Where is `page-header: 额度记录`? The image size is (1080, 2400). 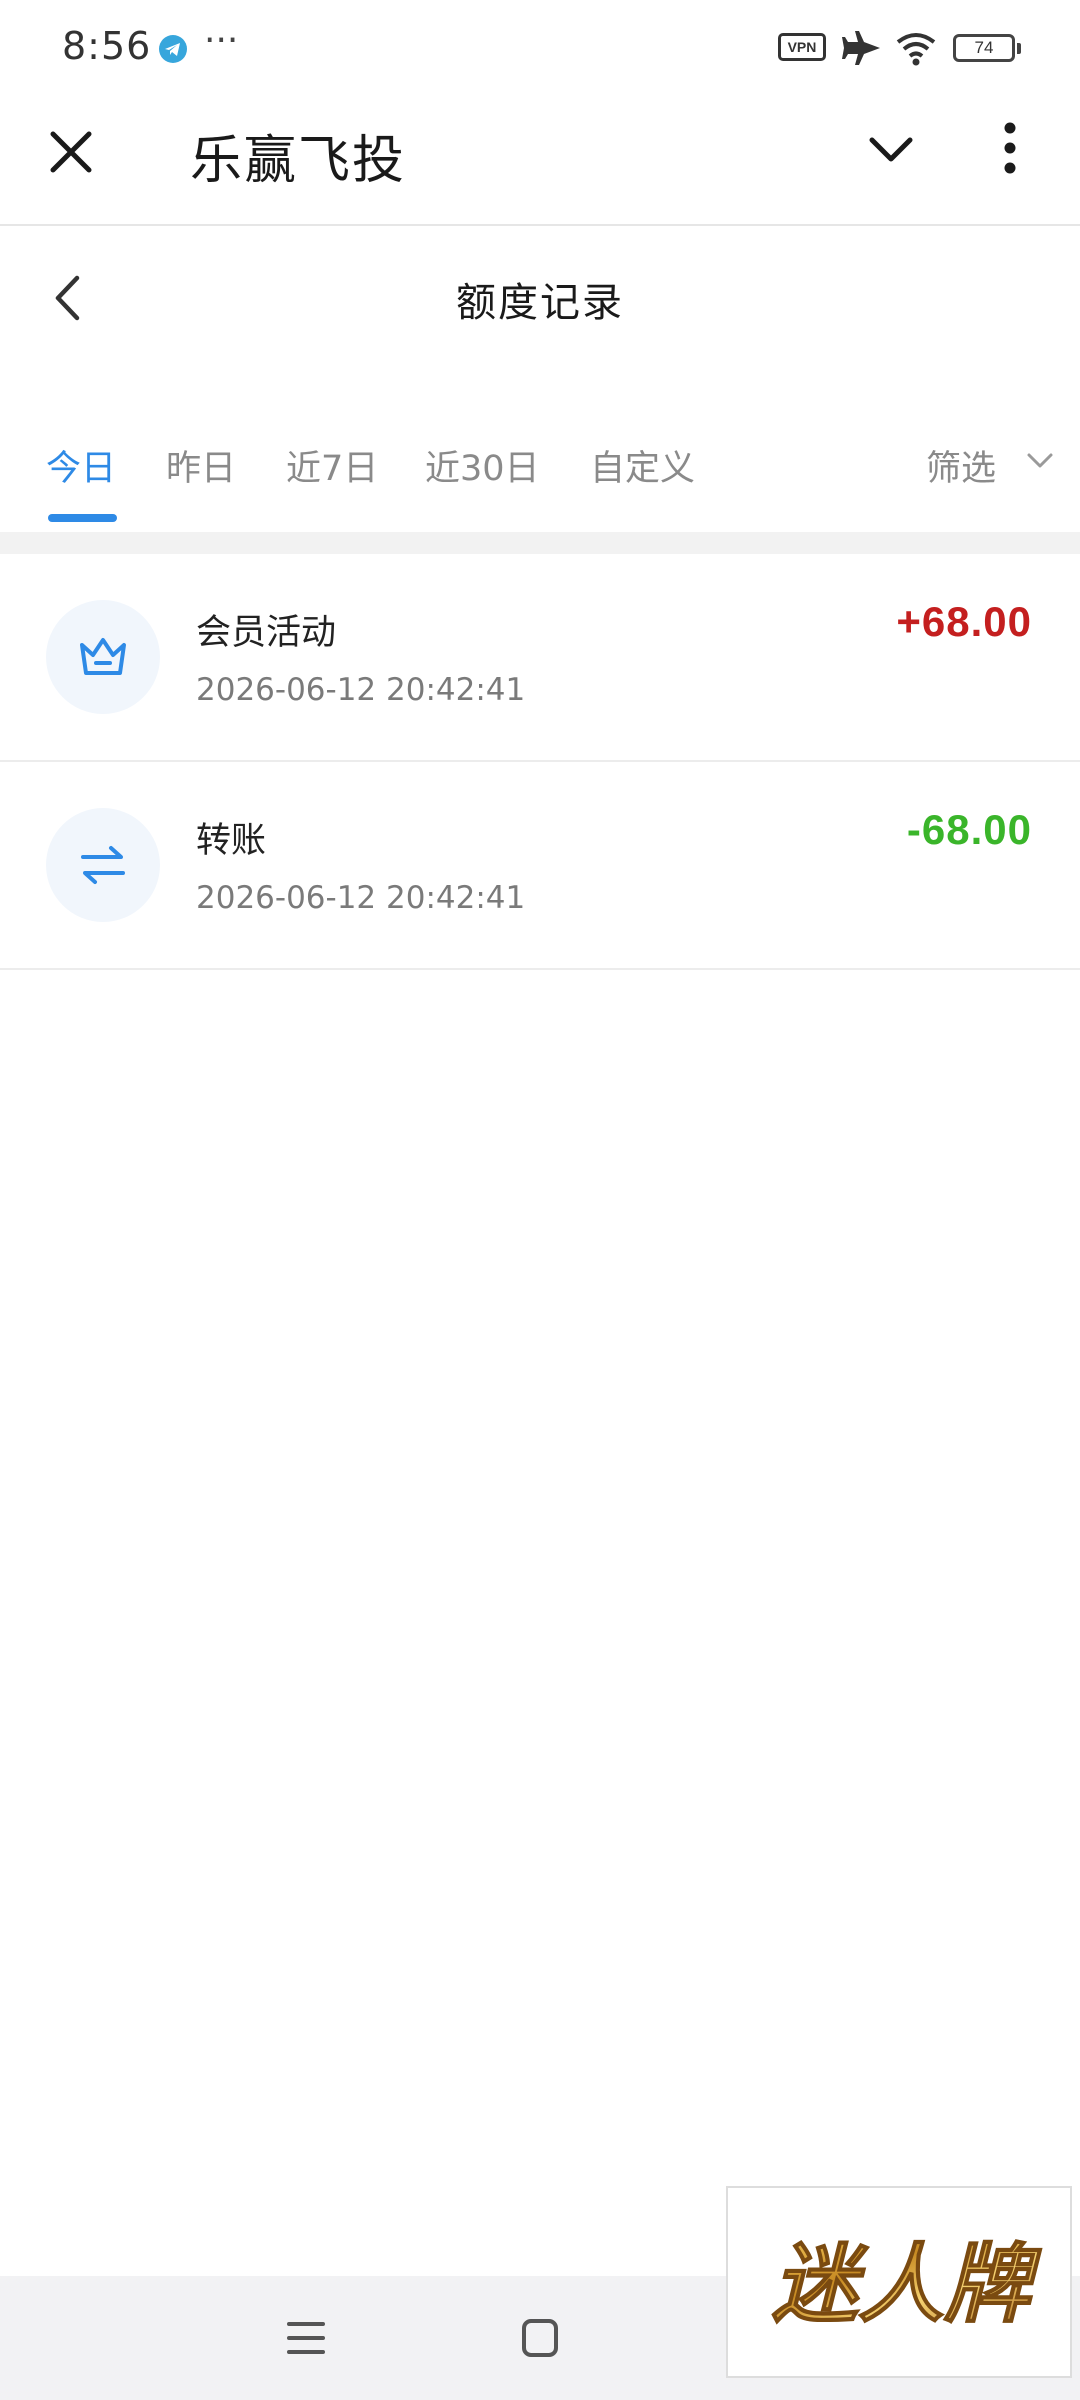
page-header: 额度记录 is located at coordinates (540, 299).